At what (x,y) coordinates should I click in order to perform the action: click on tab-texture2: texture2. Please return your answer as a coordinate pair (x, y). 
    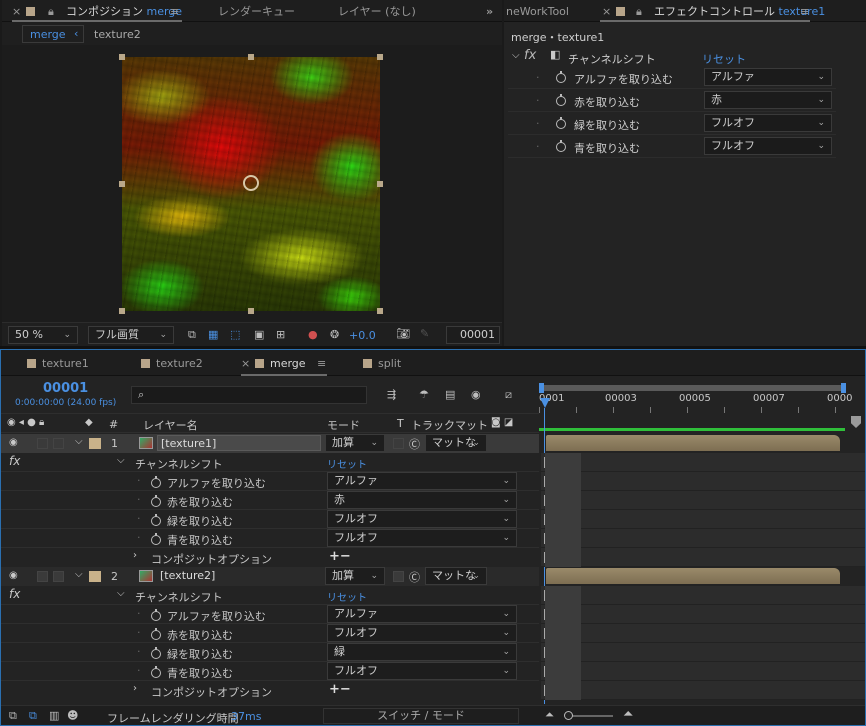
    Looking at the image, I should click on (172, 364).